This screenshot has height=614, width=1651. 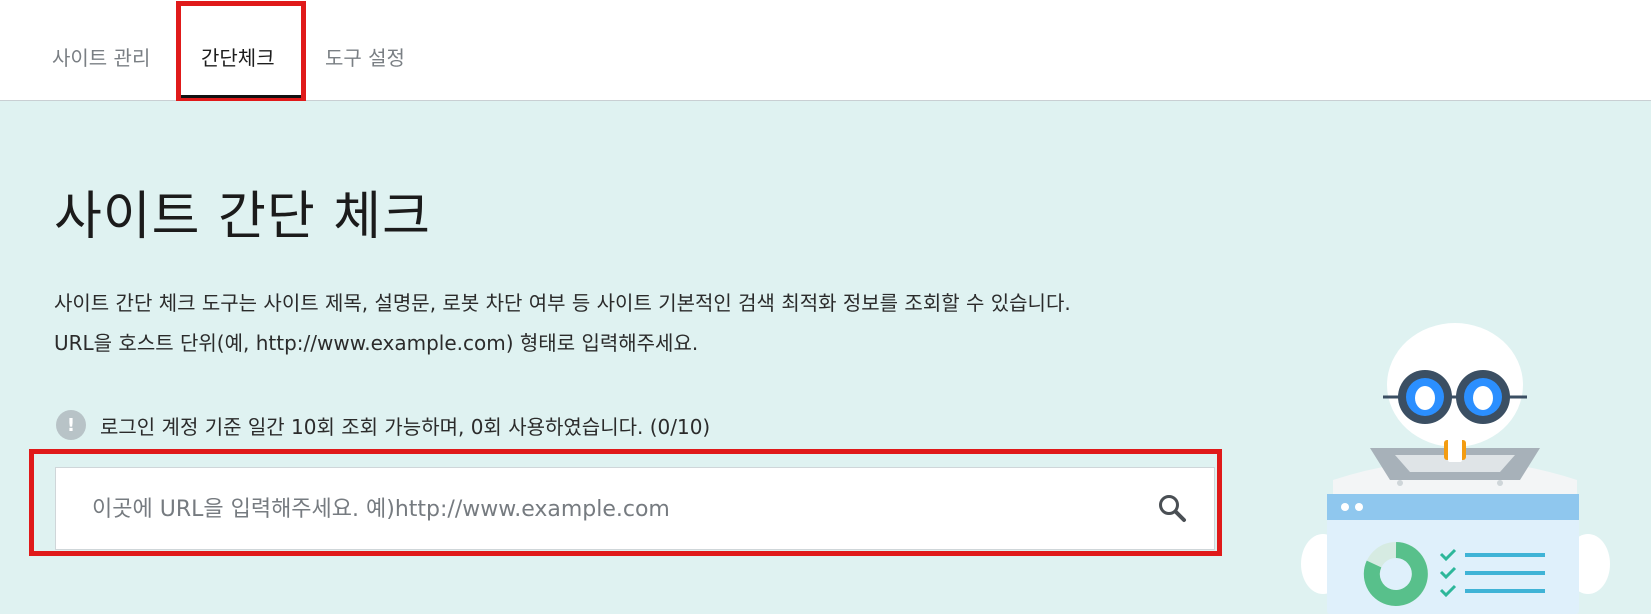 I want to click on search-icon, so click(x=1173, y=509).